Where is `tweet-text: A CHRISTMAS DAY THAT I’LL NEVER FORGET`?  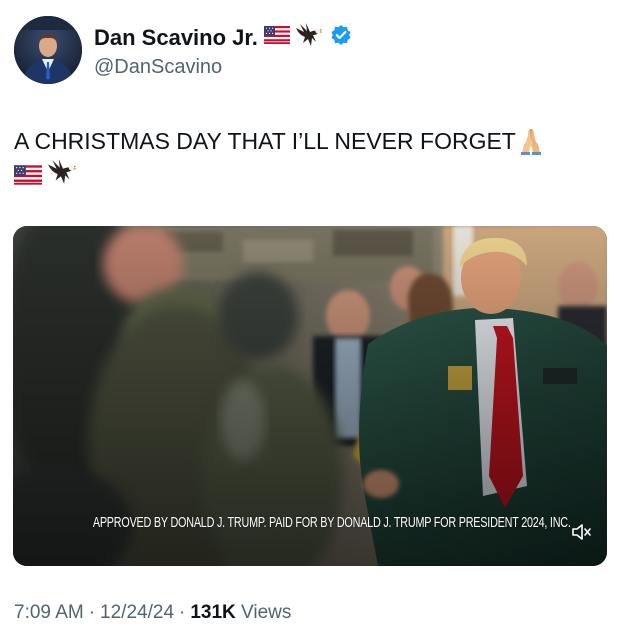 tweet-text: A CHRISTMAS DAY THAT I’LL NEVER FORGET is located at coordinates (312, 159).